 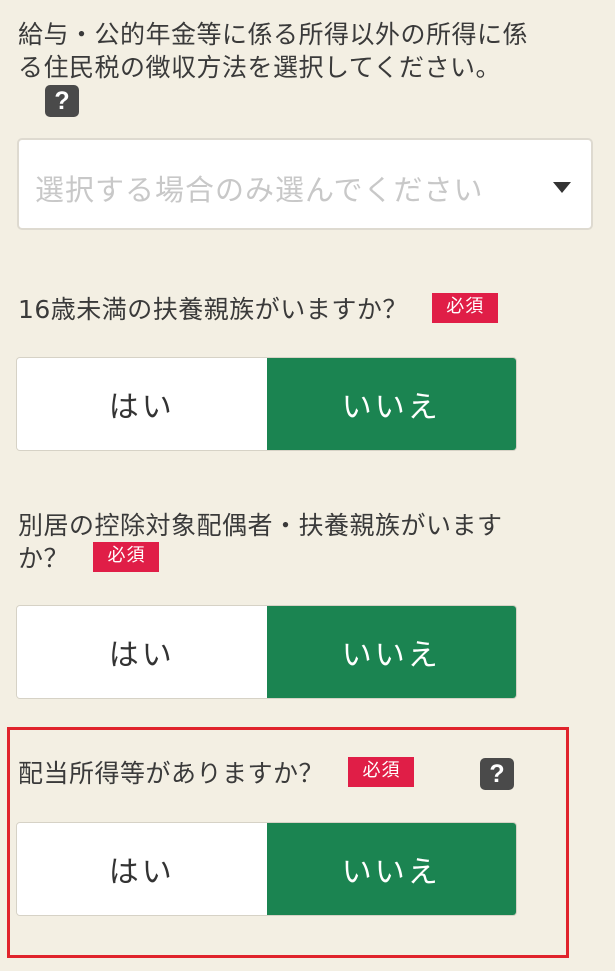 I want to click on question-dividend-income: 配当所得等がありますか？ 必須, so click(x=216, y=773).